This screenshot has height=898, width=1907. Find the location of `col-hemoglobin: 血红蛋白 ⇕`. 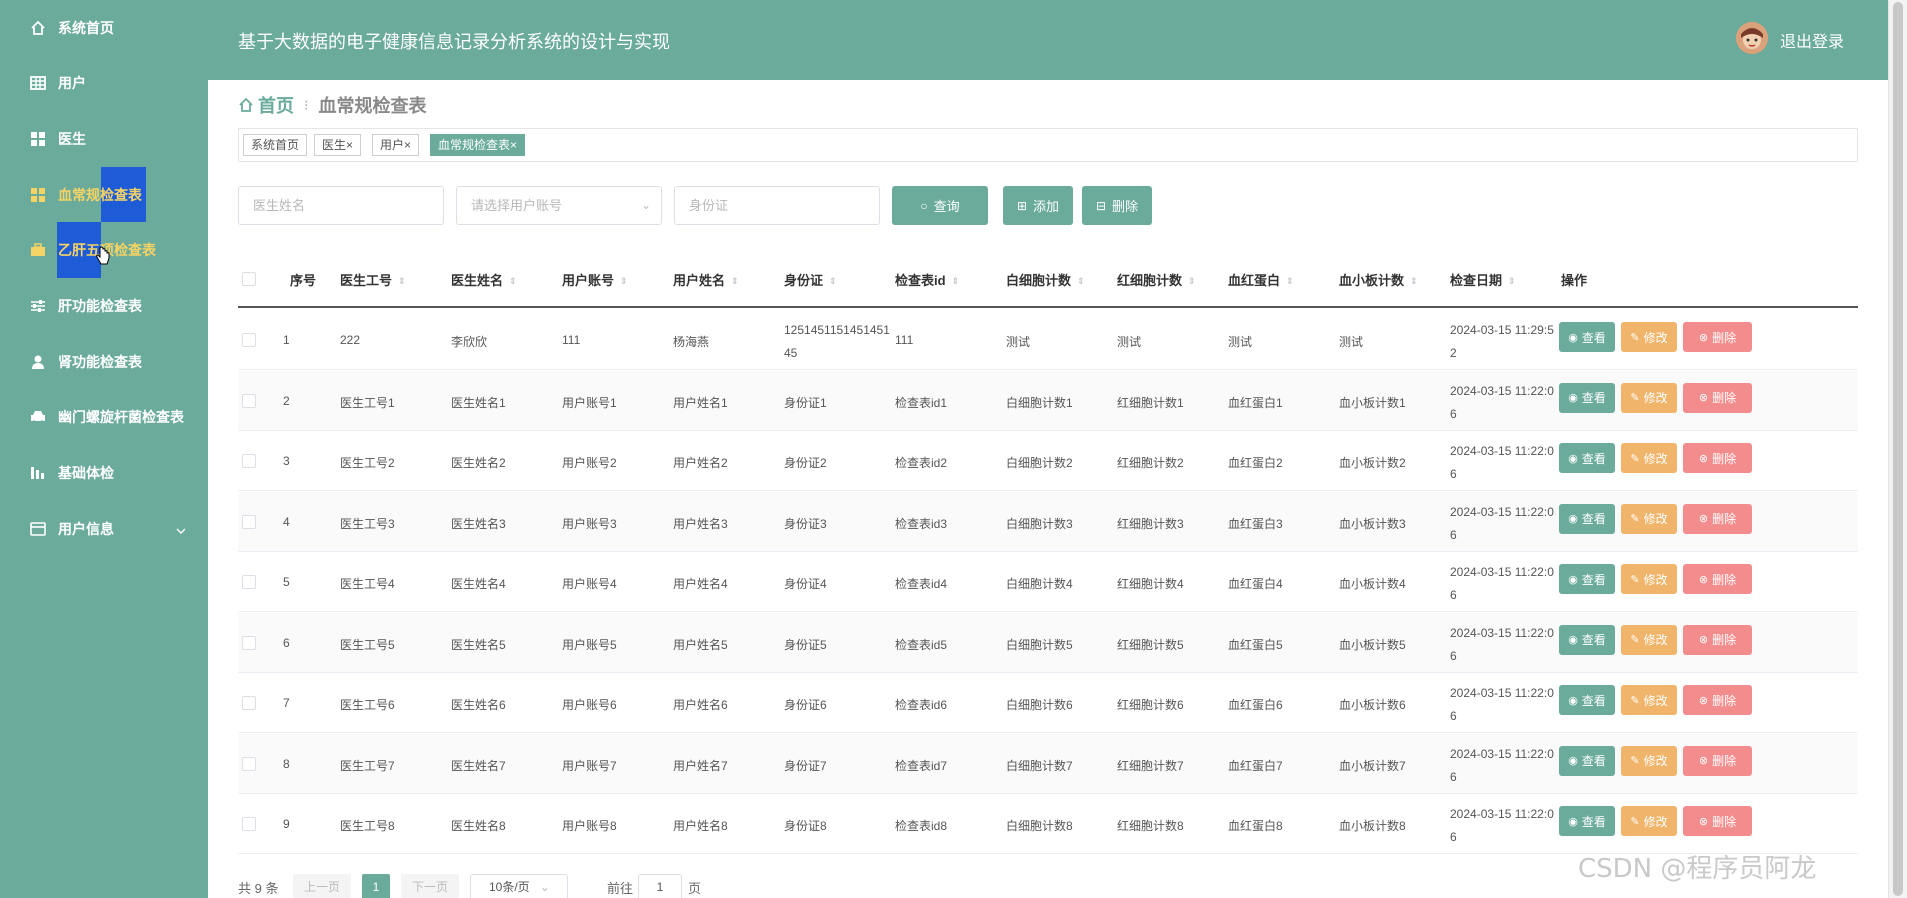

col-hemoglobin: 血红蛋白 ⇕ is located at coordinates (1261, 279).